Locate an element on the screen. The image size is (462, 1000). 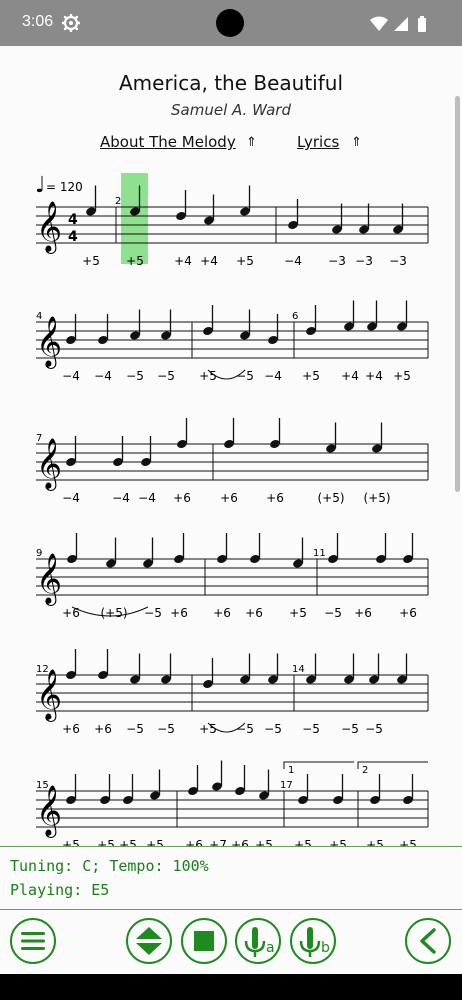
staff-system: 𝄞12 14 +6 +6 −5 −5 +5 −5 −5 −5 −5 −5 is located at coordinates (232, 692).